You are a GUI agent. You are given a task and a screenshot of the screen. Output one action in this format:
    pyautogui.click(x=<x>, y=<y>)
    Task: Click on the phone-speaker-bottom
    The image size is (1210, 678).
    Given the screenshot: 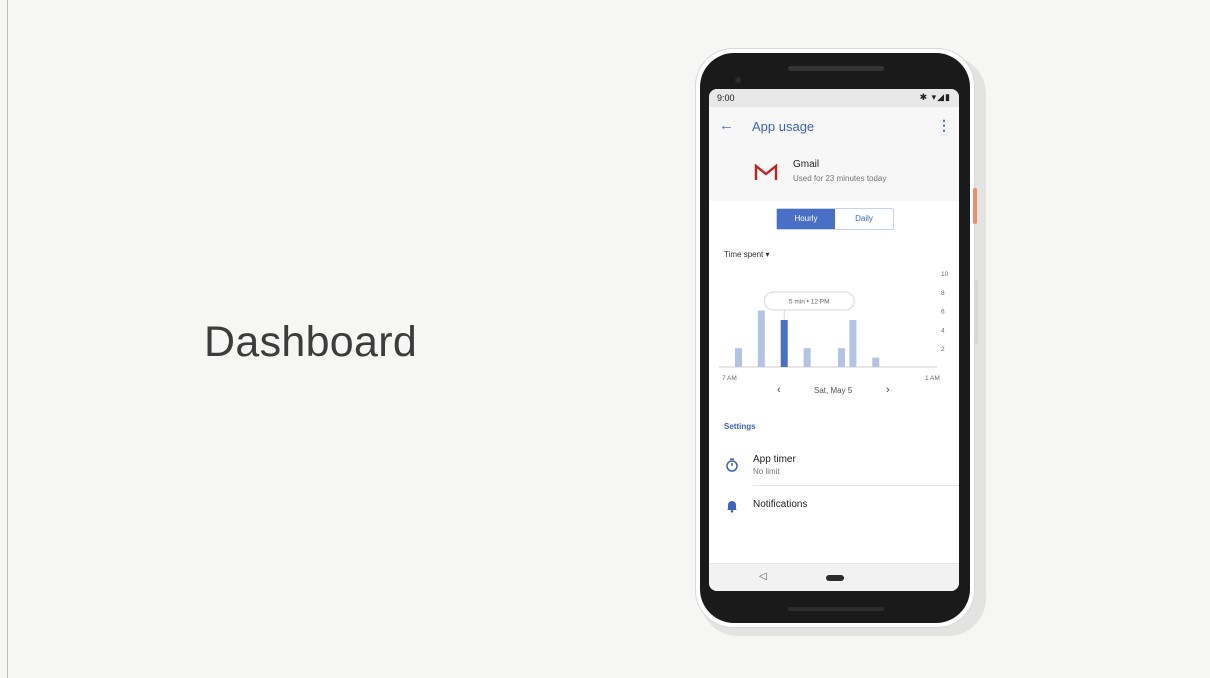 What is the action you would take?
    pyautogui.click(x=836, y=609)
    